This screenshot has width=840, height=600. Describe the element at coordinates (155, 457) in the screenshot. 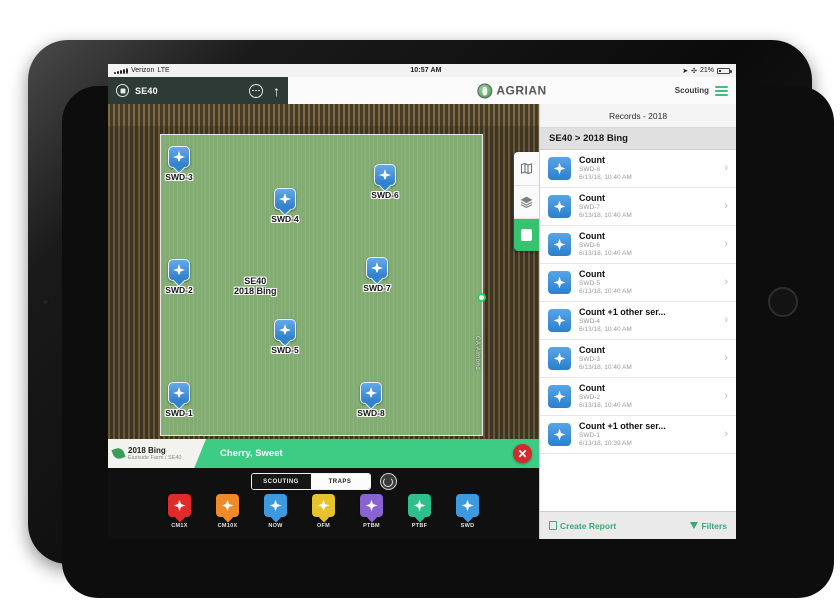

I see `crop-subtitle: Eastside Farm / SE40` at that location.